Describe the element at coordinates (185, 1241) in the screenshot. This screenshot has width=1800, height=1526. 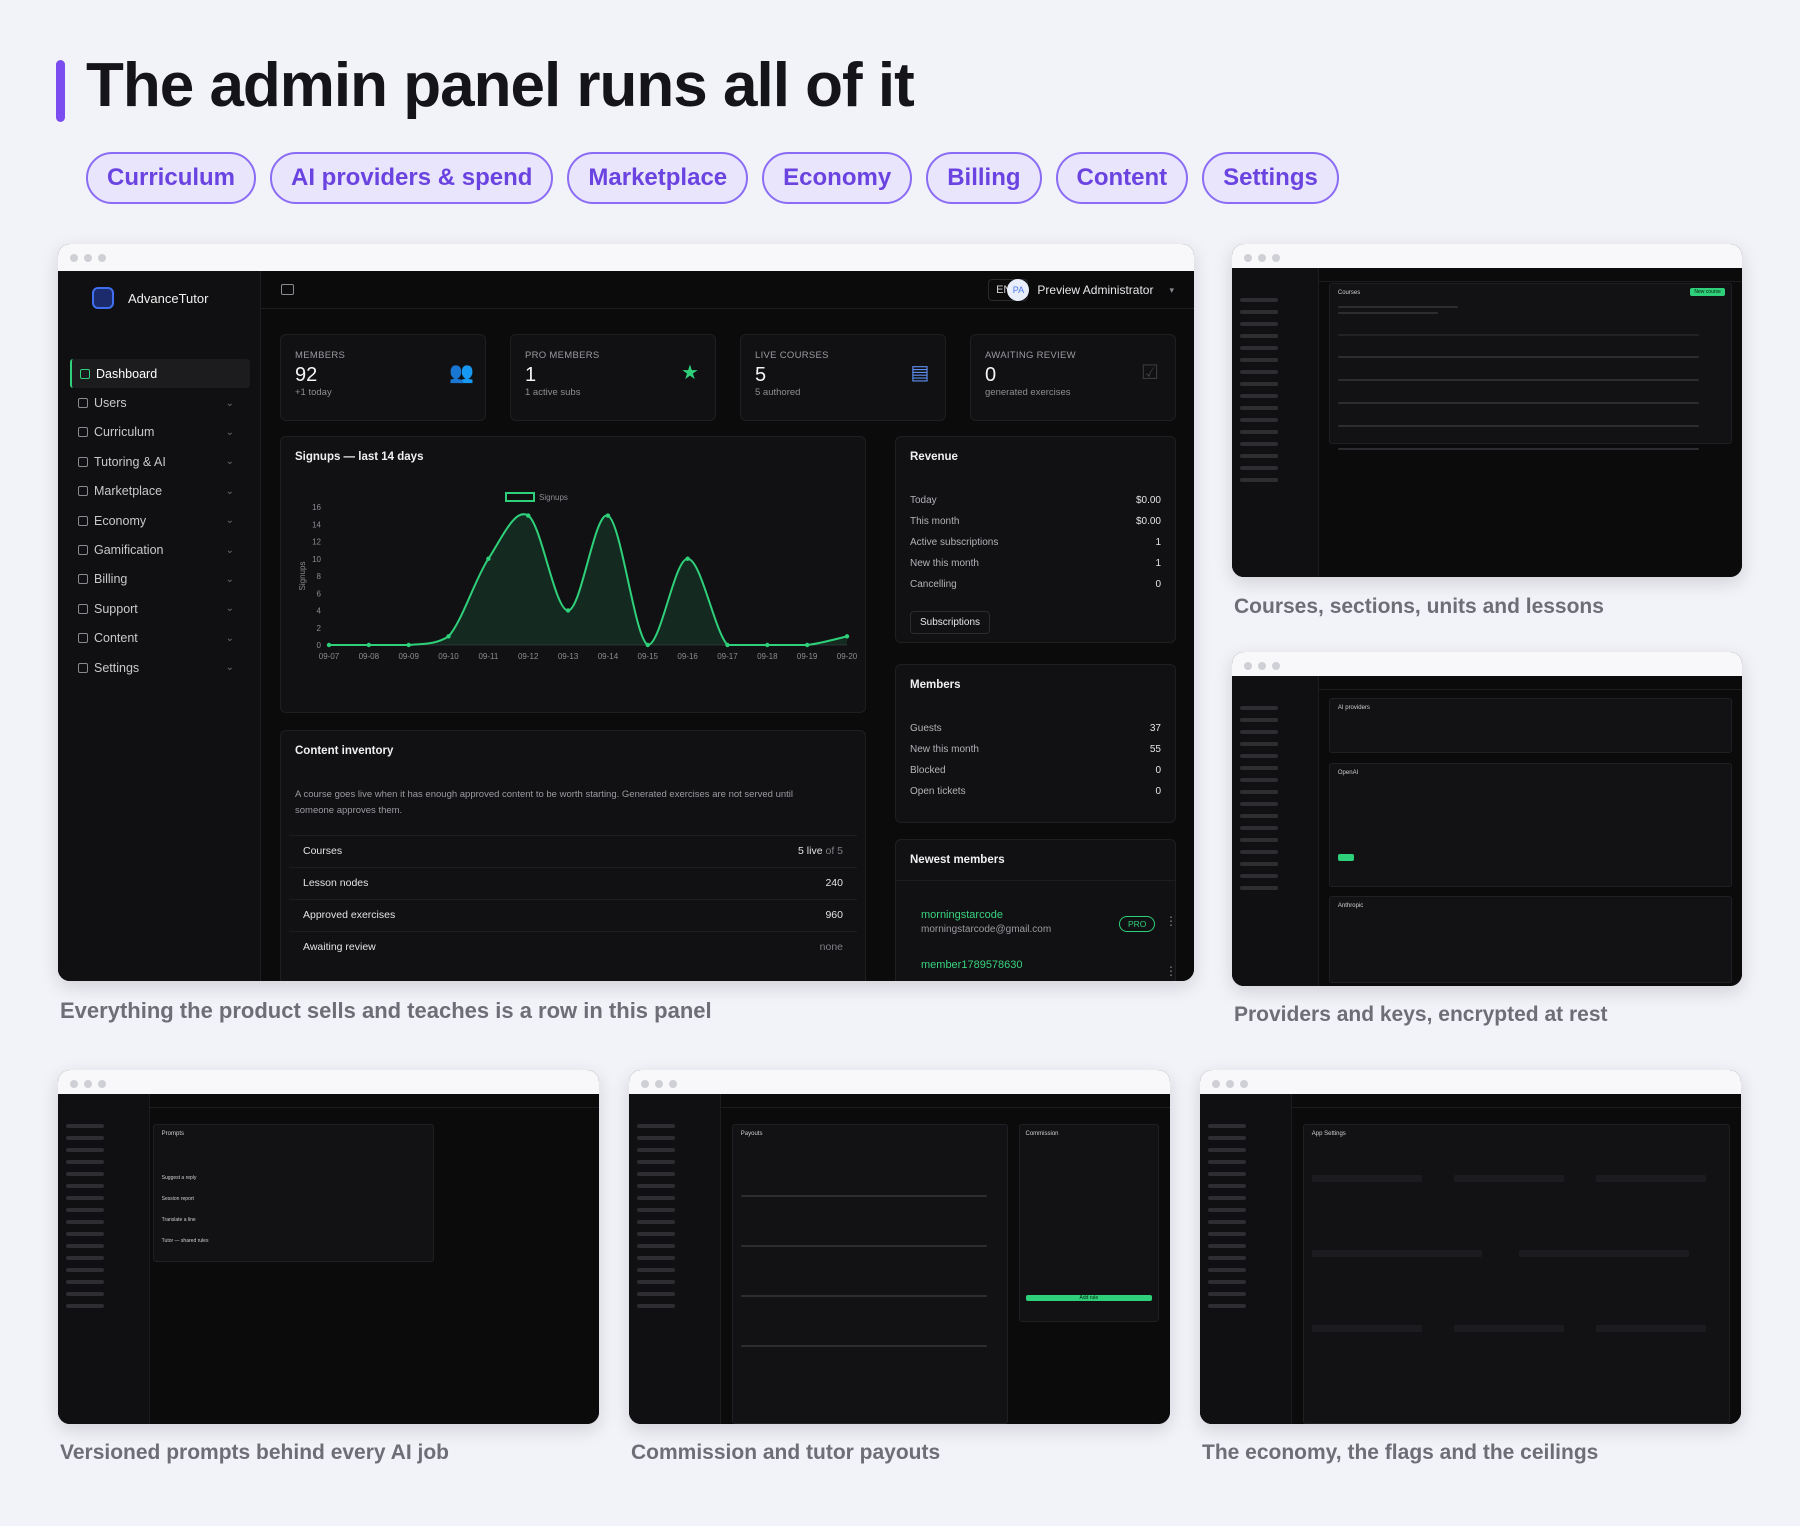
I see `prompt-row: Tutor — shared rules` at that location.